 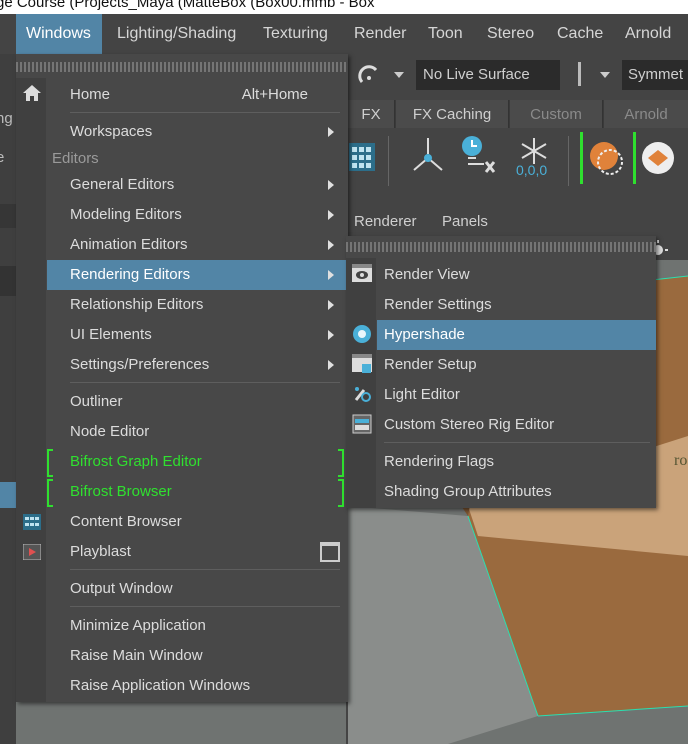 I want to click on menu-item-animation-editors: Animation Editors, so click(x=182, y=245).